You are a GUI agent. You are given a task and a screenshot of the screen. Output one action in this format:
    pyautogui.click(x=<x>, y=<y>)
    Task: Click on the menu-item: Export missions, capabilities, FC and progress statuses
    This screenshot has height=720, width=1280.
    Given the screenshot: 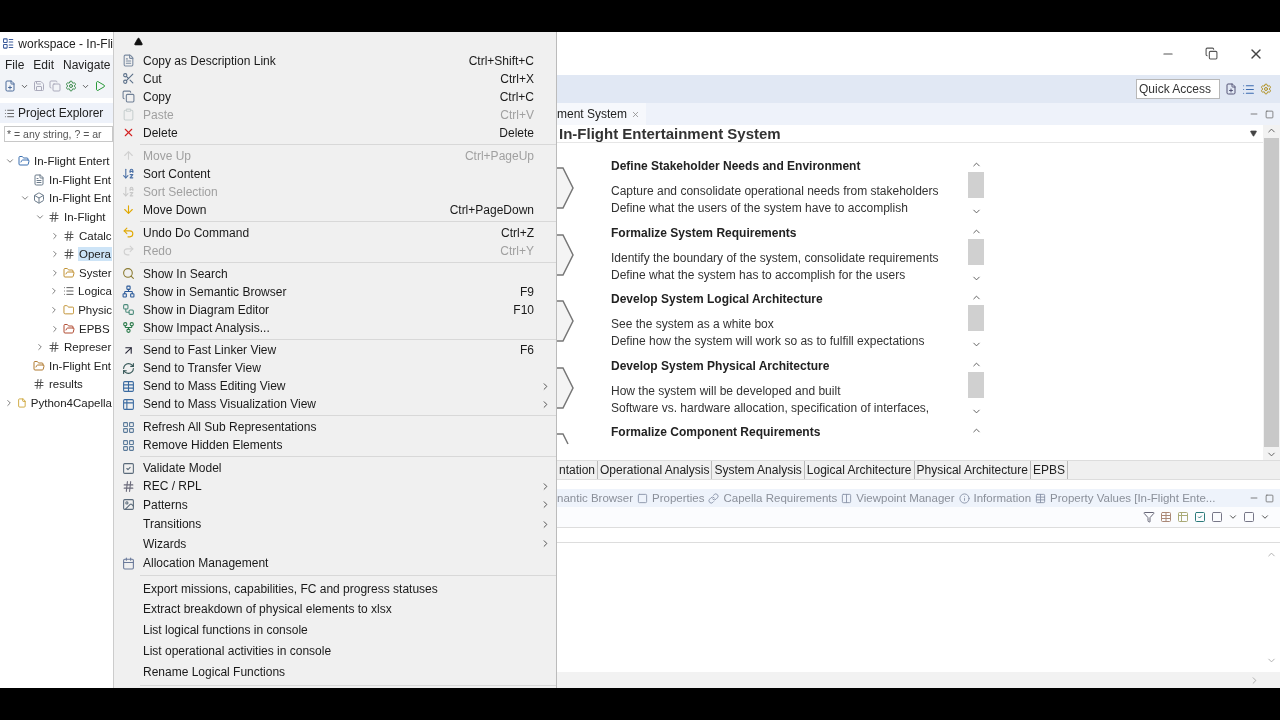 What is the action you would take?
    pyautogui.click(x=335, y=588)
    